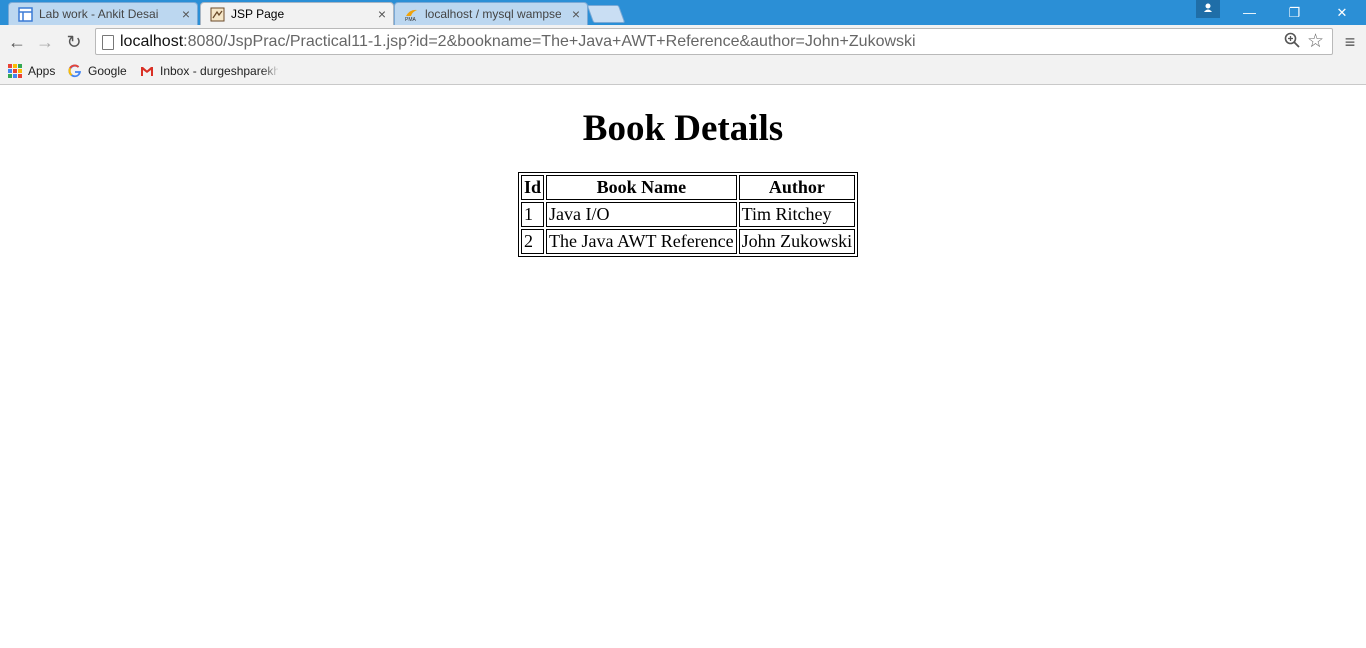 This screenshot has width=1366, height=648. What do you see at coordinates (25, 14) in the screenshot?
I see `document-icon` at bounding box center [25, 14].